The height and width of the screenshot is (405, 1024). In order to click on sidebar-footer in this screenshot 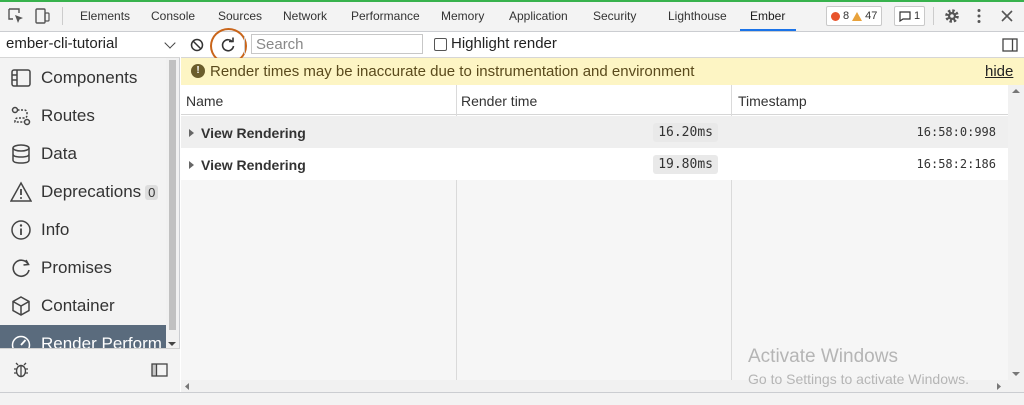, I will do `click(90, 370)`.